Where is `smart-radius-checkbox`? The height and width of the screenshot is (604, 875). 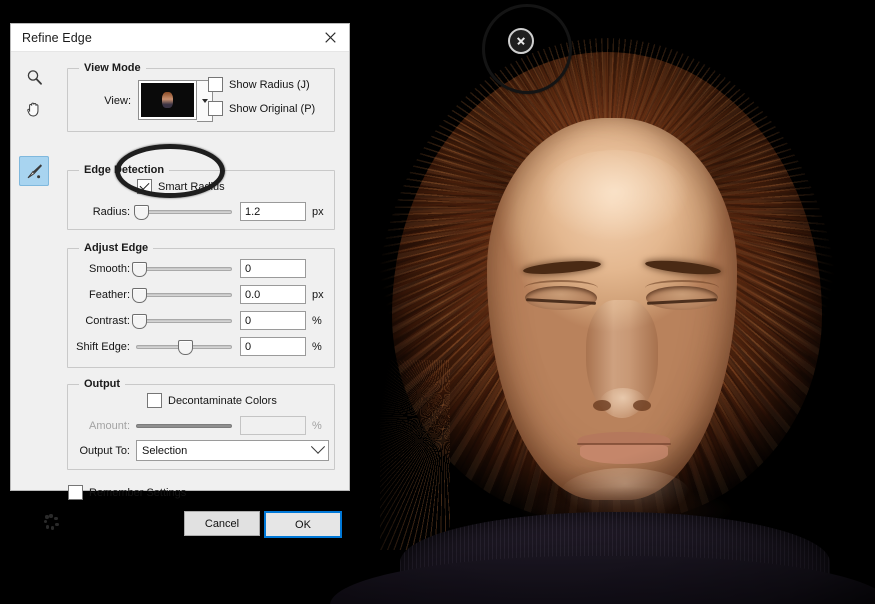
smart-radius-checkbox is located at coordinates (144, 186).